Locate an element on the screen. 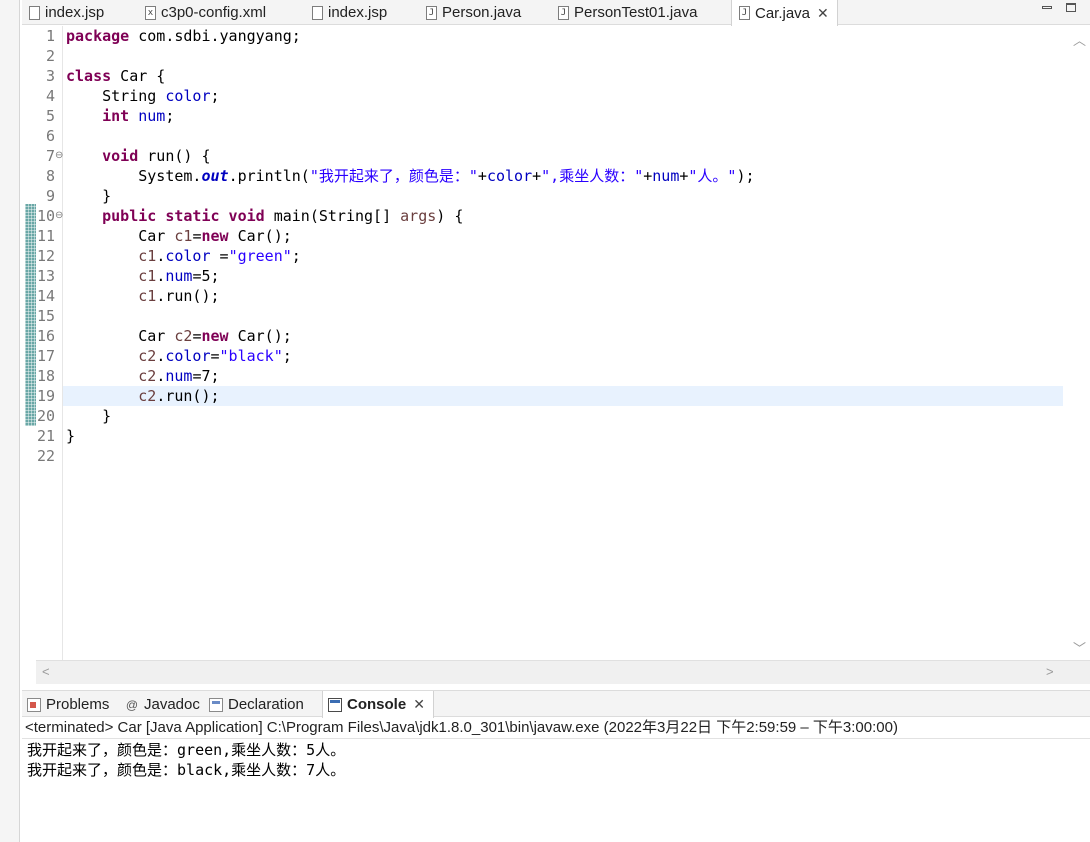 Image resolution: width=1090 pixels, height=842 pixels. problems-icon is located at coordinates (34, 704).